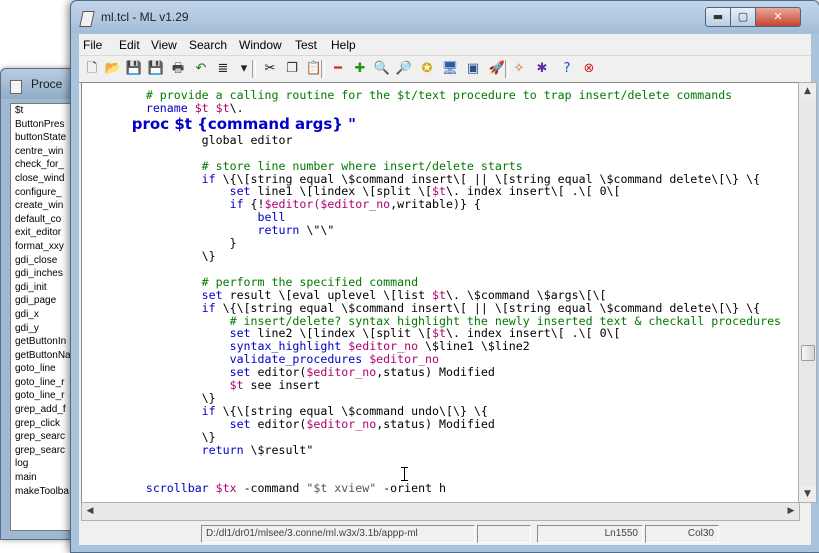 This screenshot has width=819, height=553. I want to click on format-icon: ≣, so click(223, 69).